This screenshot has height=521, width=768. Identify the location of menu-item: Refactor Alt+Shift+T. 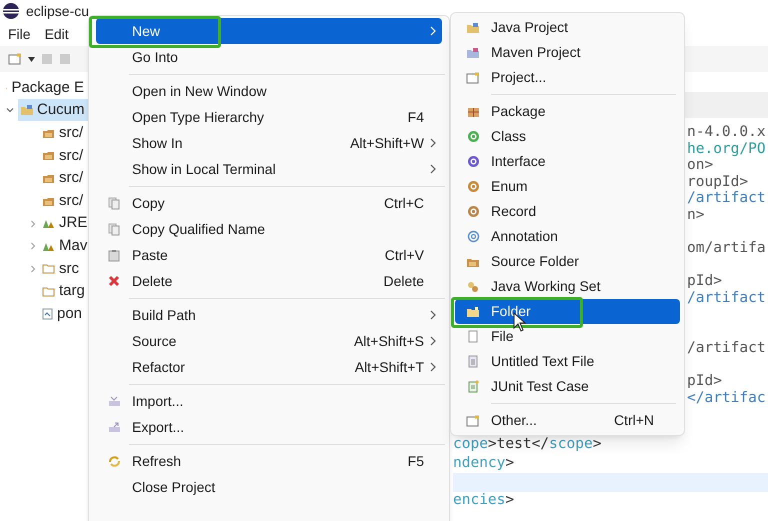
(269, 367).